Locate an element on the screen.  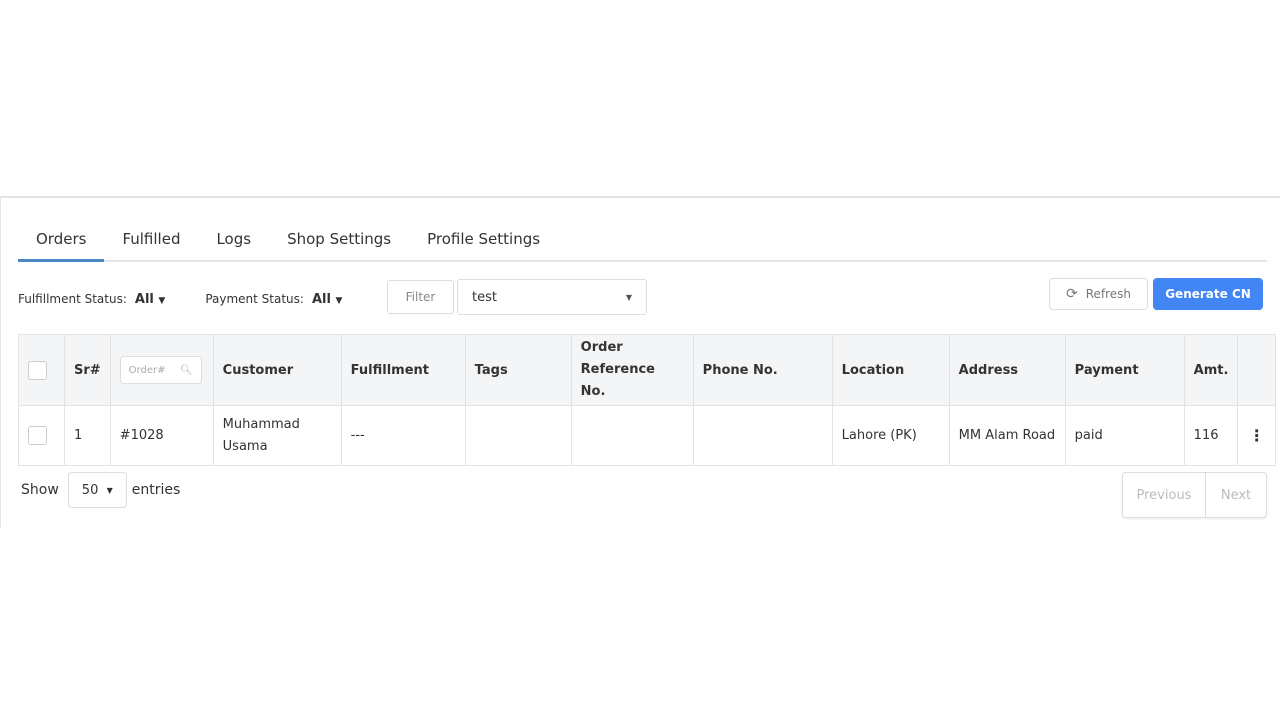
page-length-value: 50 is located at coordinates (90, 490).